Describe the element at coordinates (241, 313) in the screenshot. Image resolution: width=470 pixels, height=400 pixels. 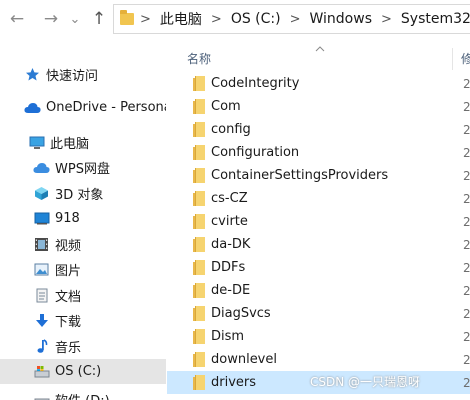
I see `folder-name: DiagSvcs` at that location.